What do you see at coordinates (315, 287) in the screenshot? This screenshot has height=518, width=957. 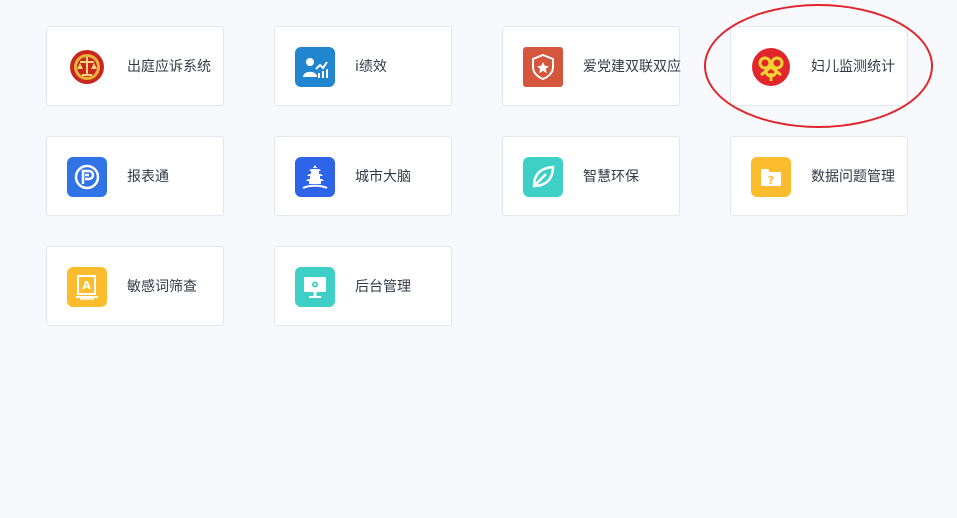 I see `monitor-gear-icon` at bounding box center [315, 287].